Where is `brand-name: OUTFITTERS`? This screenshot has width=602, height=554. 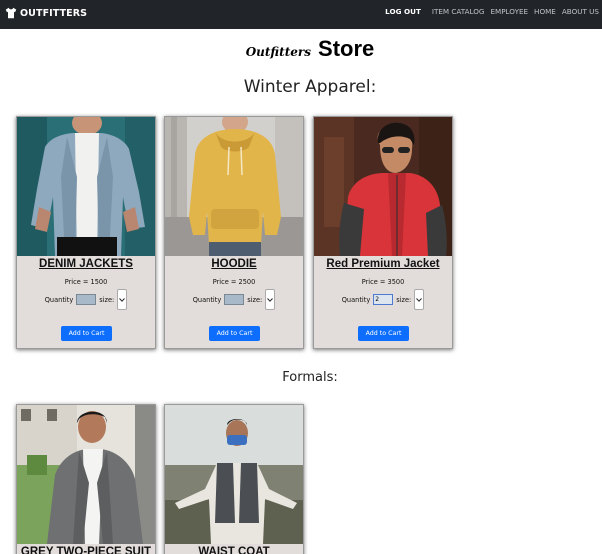 brand-name: OUTFITTERS is located at coordinates (54, 13).